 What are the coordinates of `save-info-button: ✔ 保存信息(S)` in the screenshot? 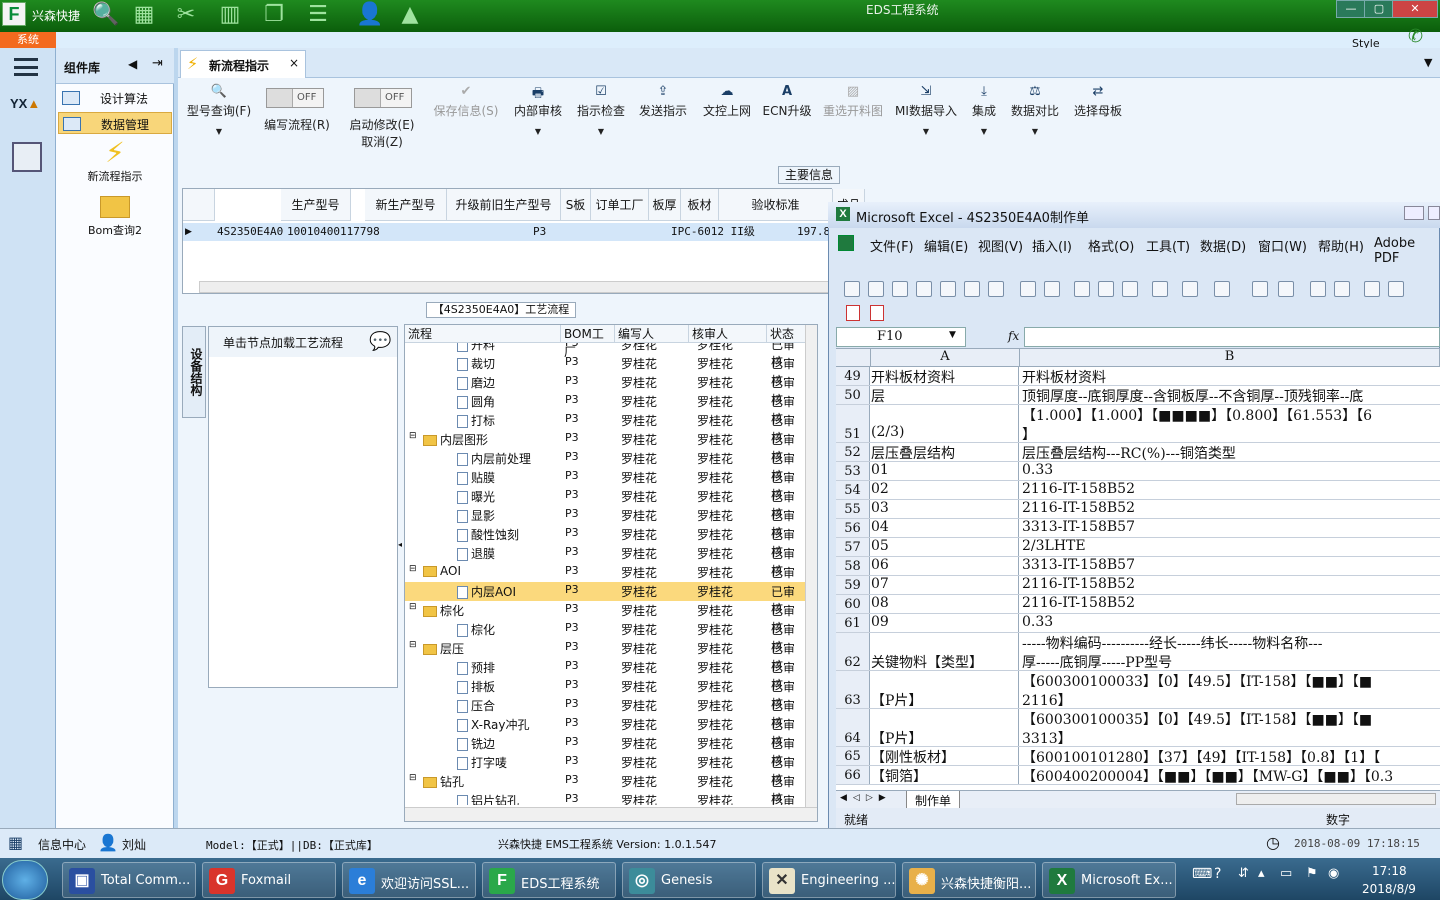 It's located at (466, 119).